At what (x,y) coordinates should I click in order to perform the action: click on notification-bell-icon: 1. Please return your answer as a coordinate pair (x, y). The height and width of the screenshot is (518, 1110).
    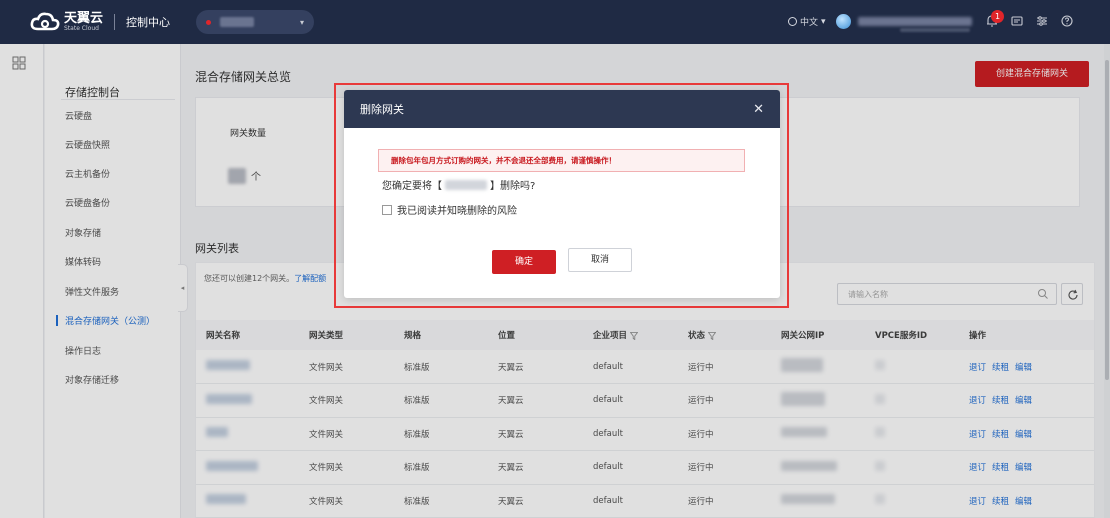
    Looking at the image, I should click on (994, 19).